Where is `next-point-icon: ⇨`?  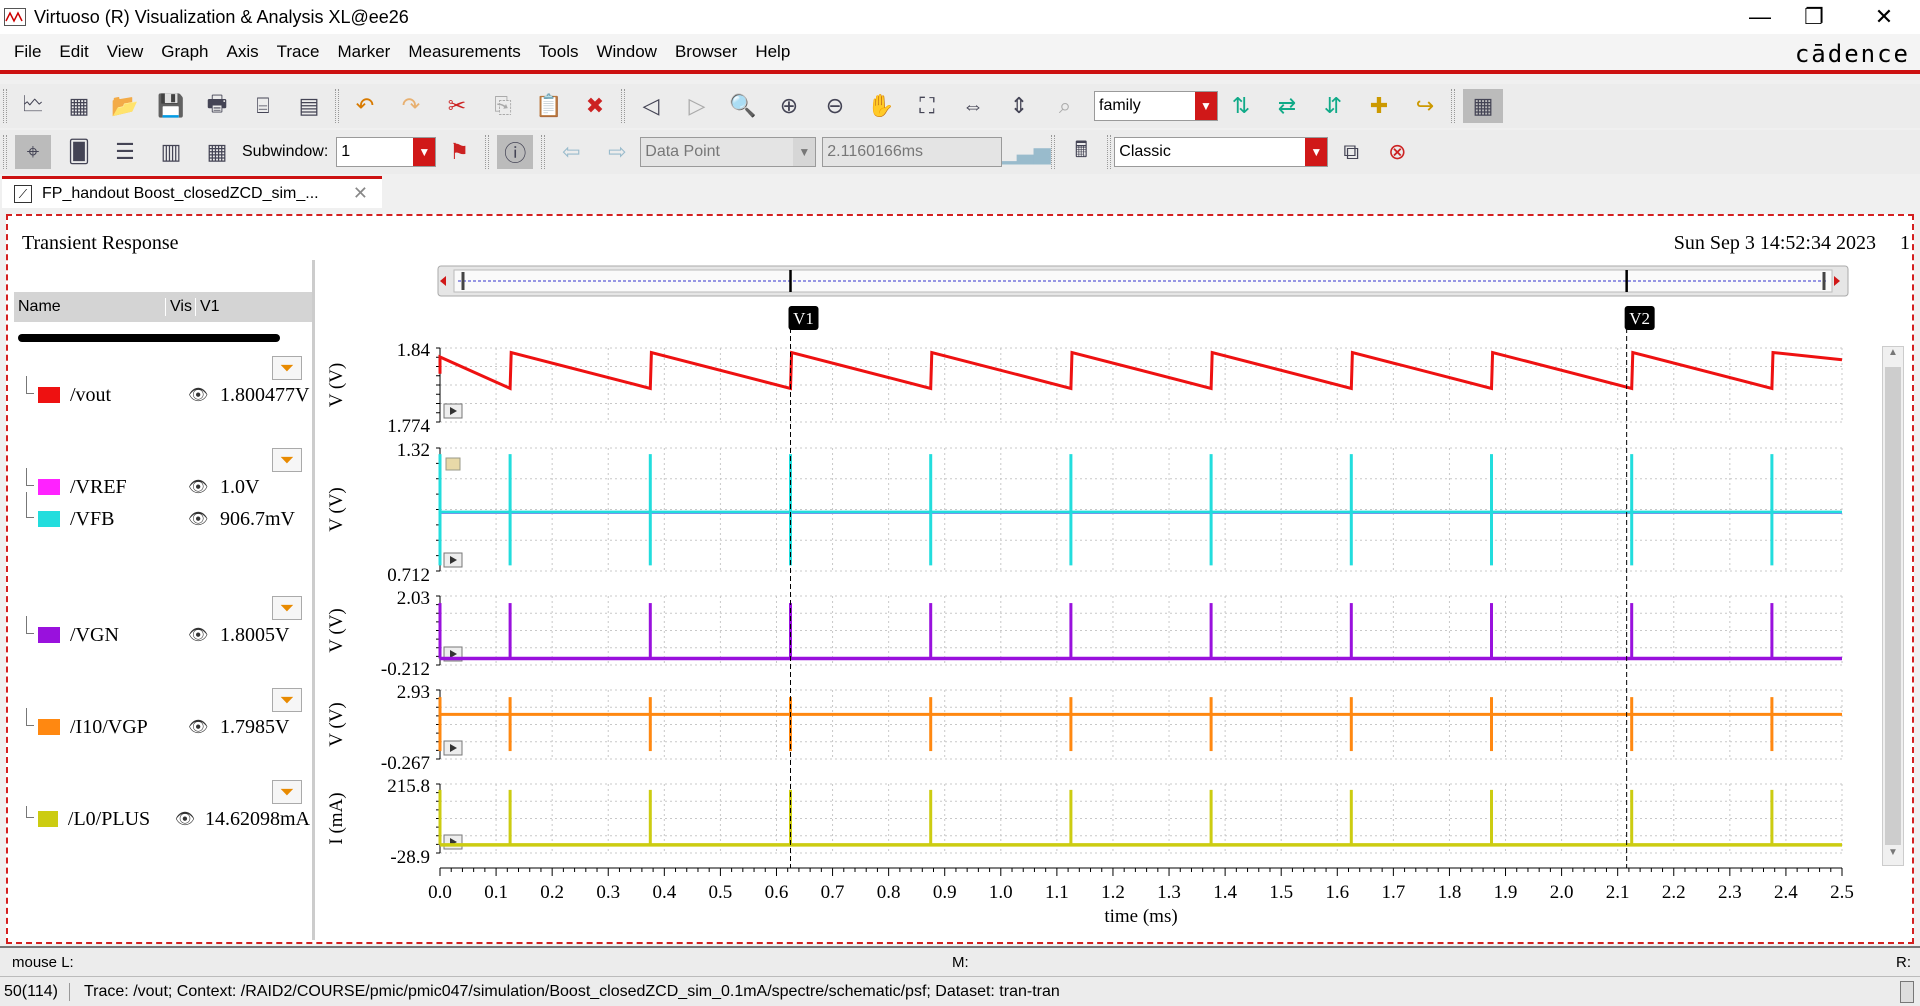
next-point-icon: ⇨ is located at coordinates (617, 152).